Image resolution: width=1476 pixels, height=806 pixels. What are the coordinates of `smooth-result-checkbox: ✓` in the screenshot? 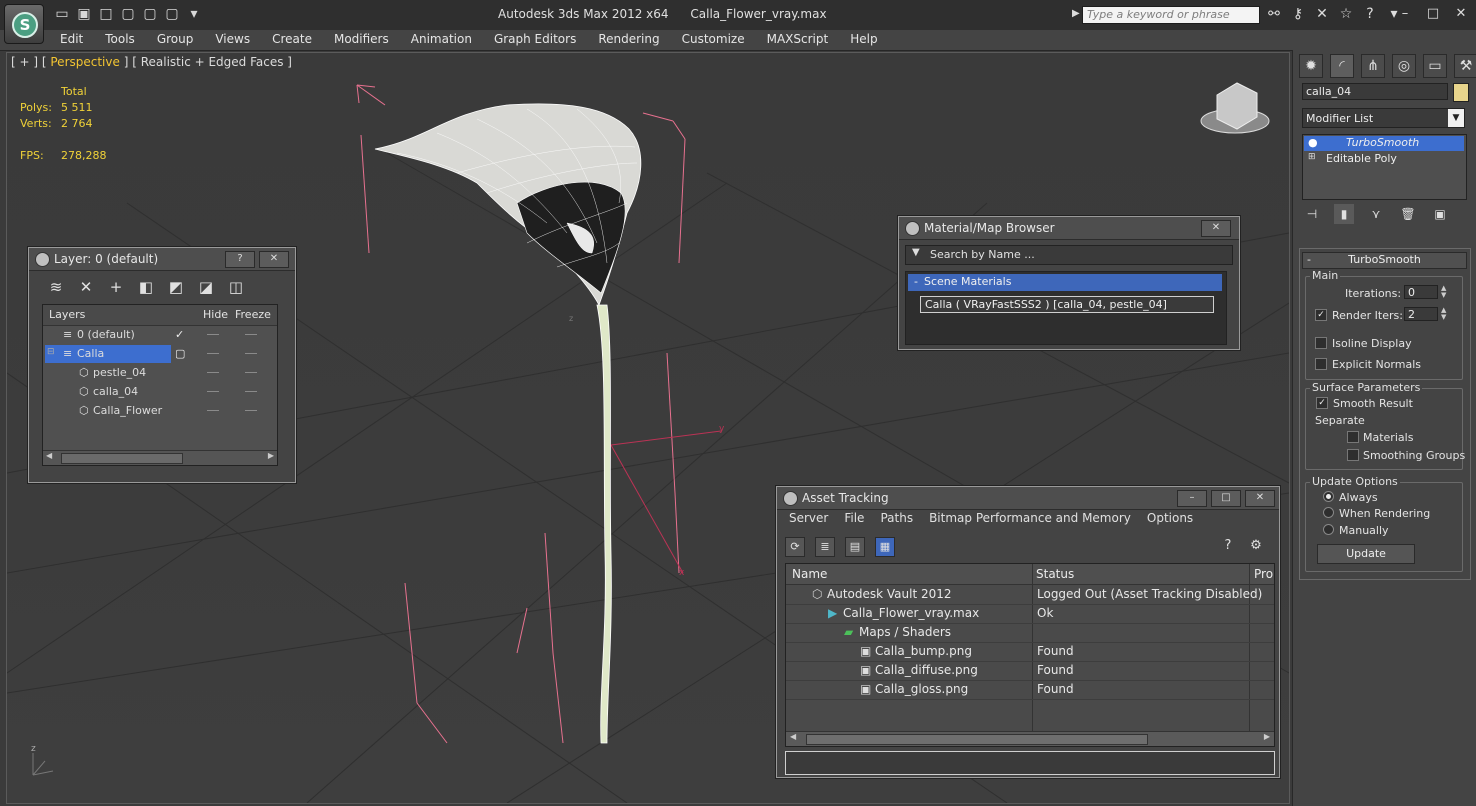 It's located at (1322, 403).